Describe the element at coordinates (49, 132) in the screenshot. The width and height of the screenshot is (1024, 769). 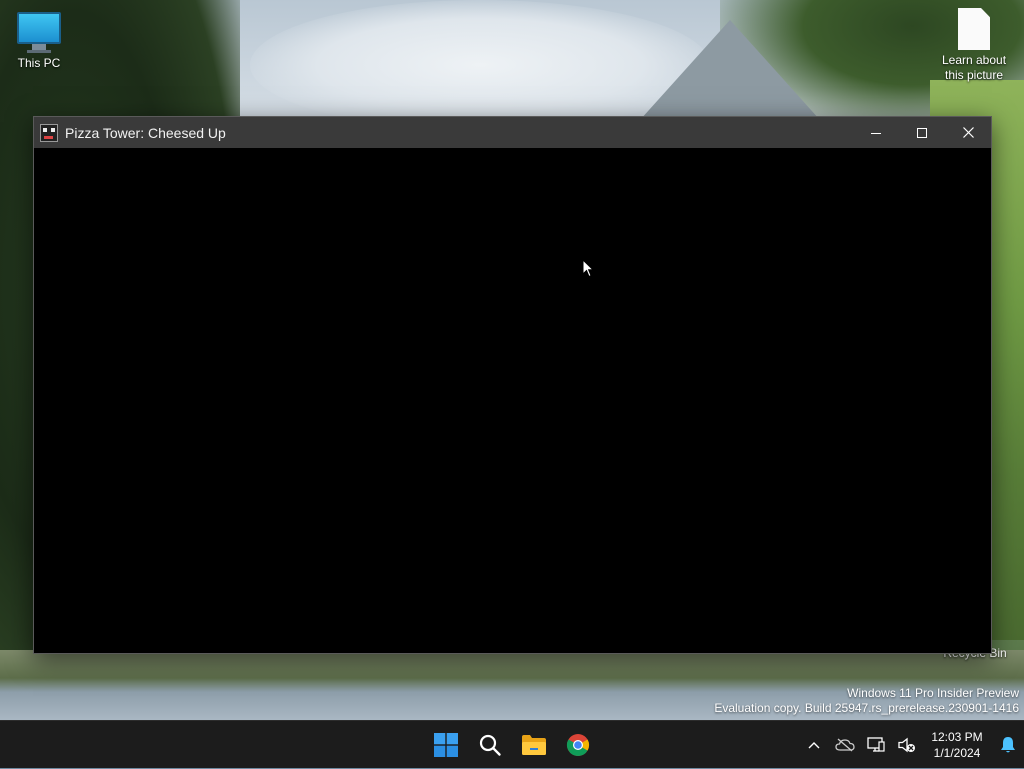
I see `pizza-tower-app-icon` at that location.